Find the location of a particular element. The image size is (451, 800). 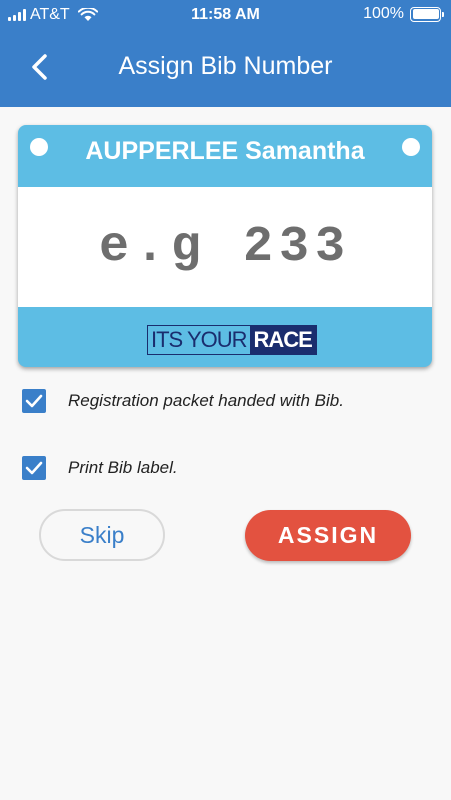

app-header: AT&T 11:58 AM 100% Assign Bib Number is located at coordinates (225, 53).